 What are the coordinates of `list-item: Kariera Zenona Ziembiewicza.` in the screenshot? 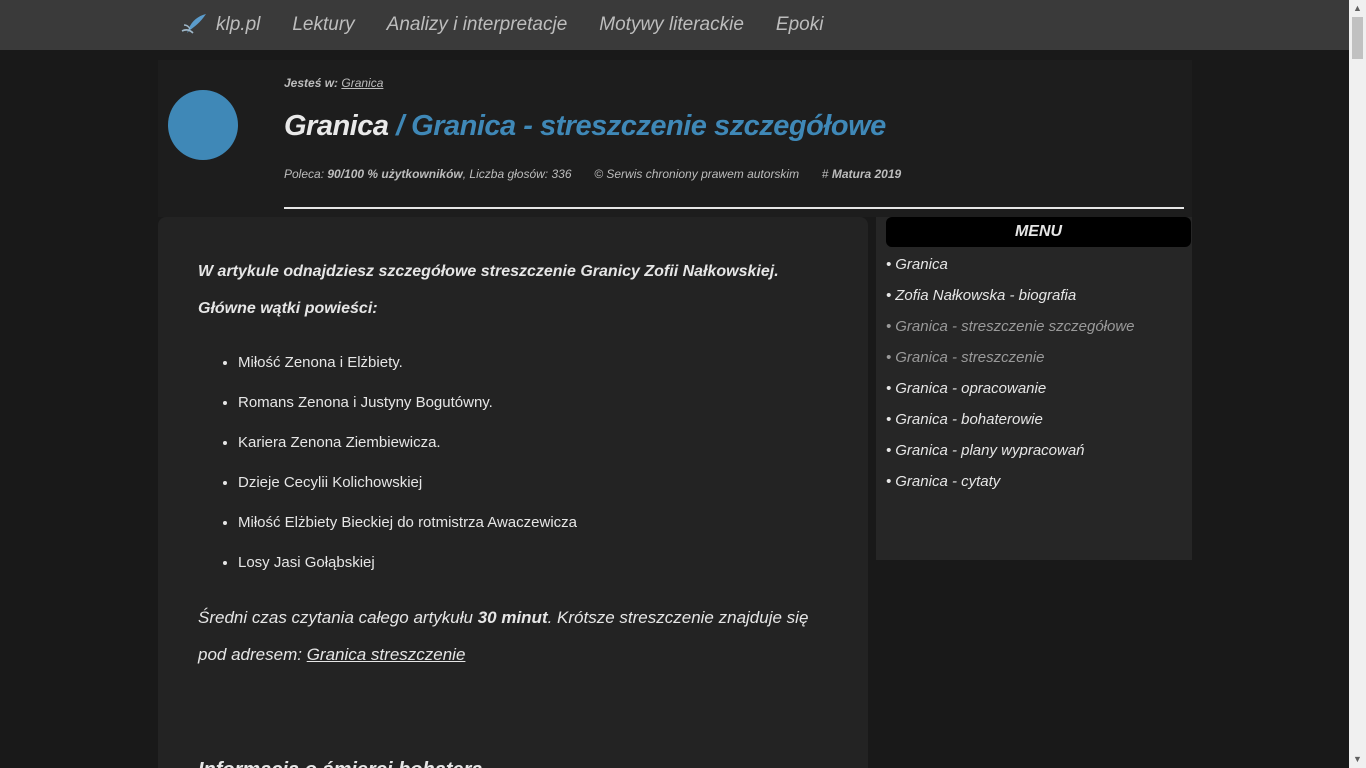 It's located at (533, 443).